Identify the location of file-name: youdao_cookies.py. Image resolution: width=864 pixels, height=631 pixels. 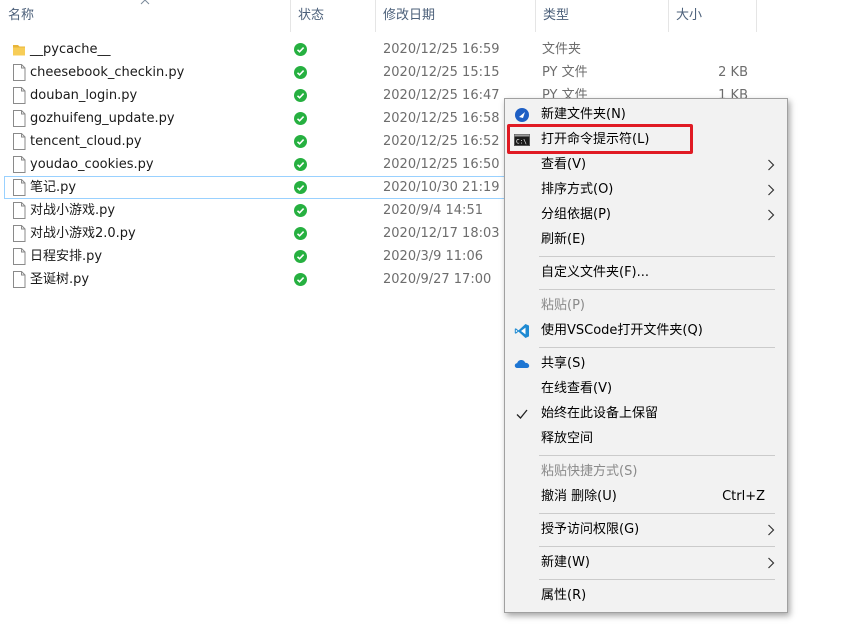
(92, 164).